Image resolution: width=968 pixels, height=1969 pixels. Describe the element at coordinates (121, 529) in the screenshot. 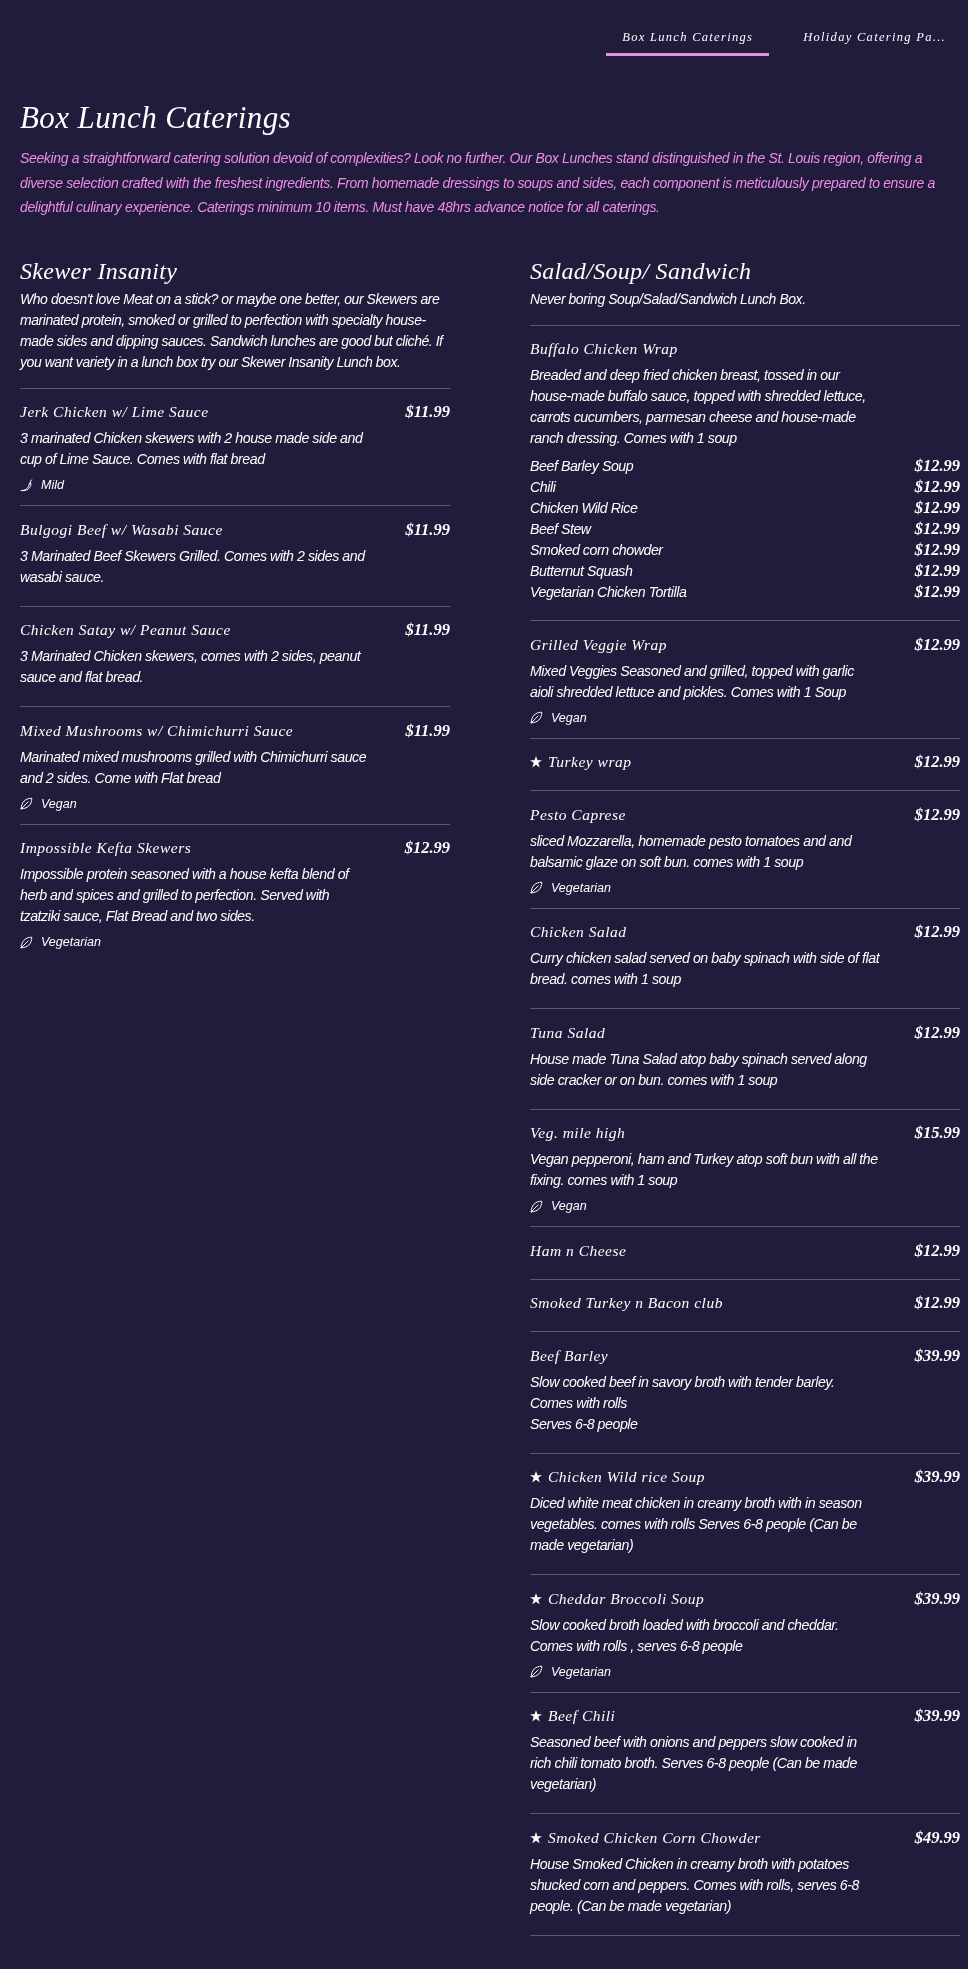

I see `item-name: Bulgogi Beef w/ Wasabi Sauce` at that location.